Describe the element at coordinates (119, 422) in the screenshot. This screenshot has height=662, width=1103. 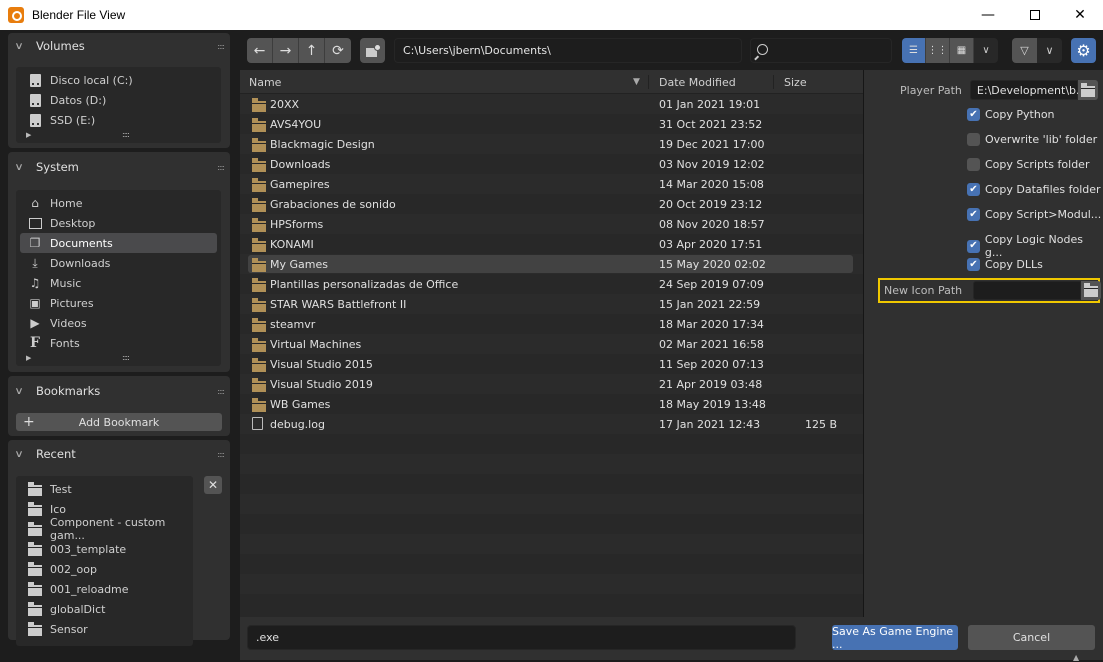
I see `add-bookmark-button: + Add Bookmark` at that location.